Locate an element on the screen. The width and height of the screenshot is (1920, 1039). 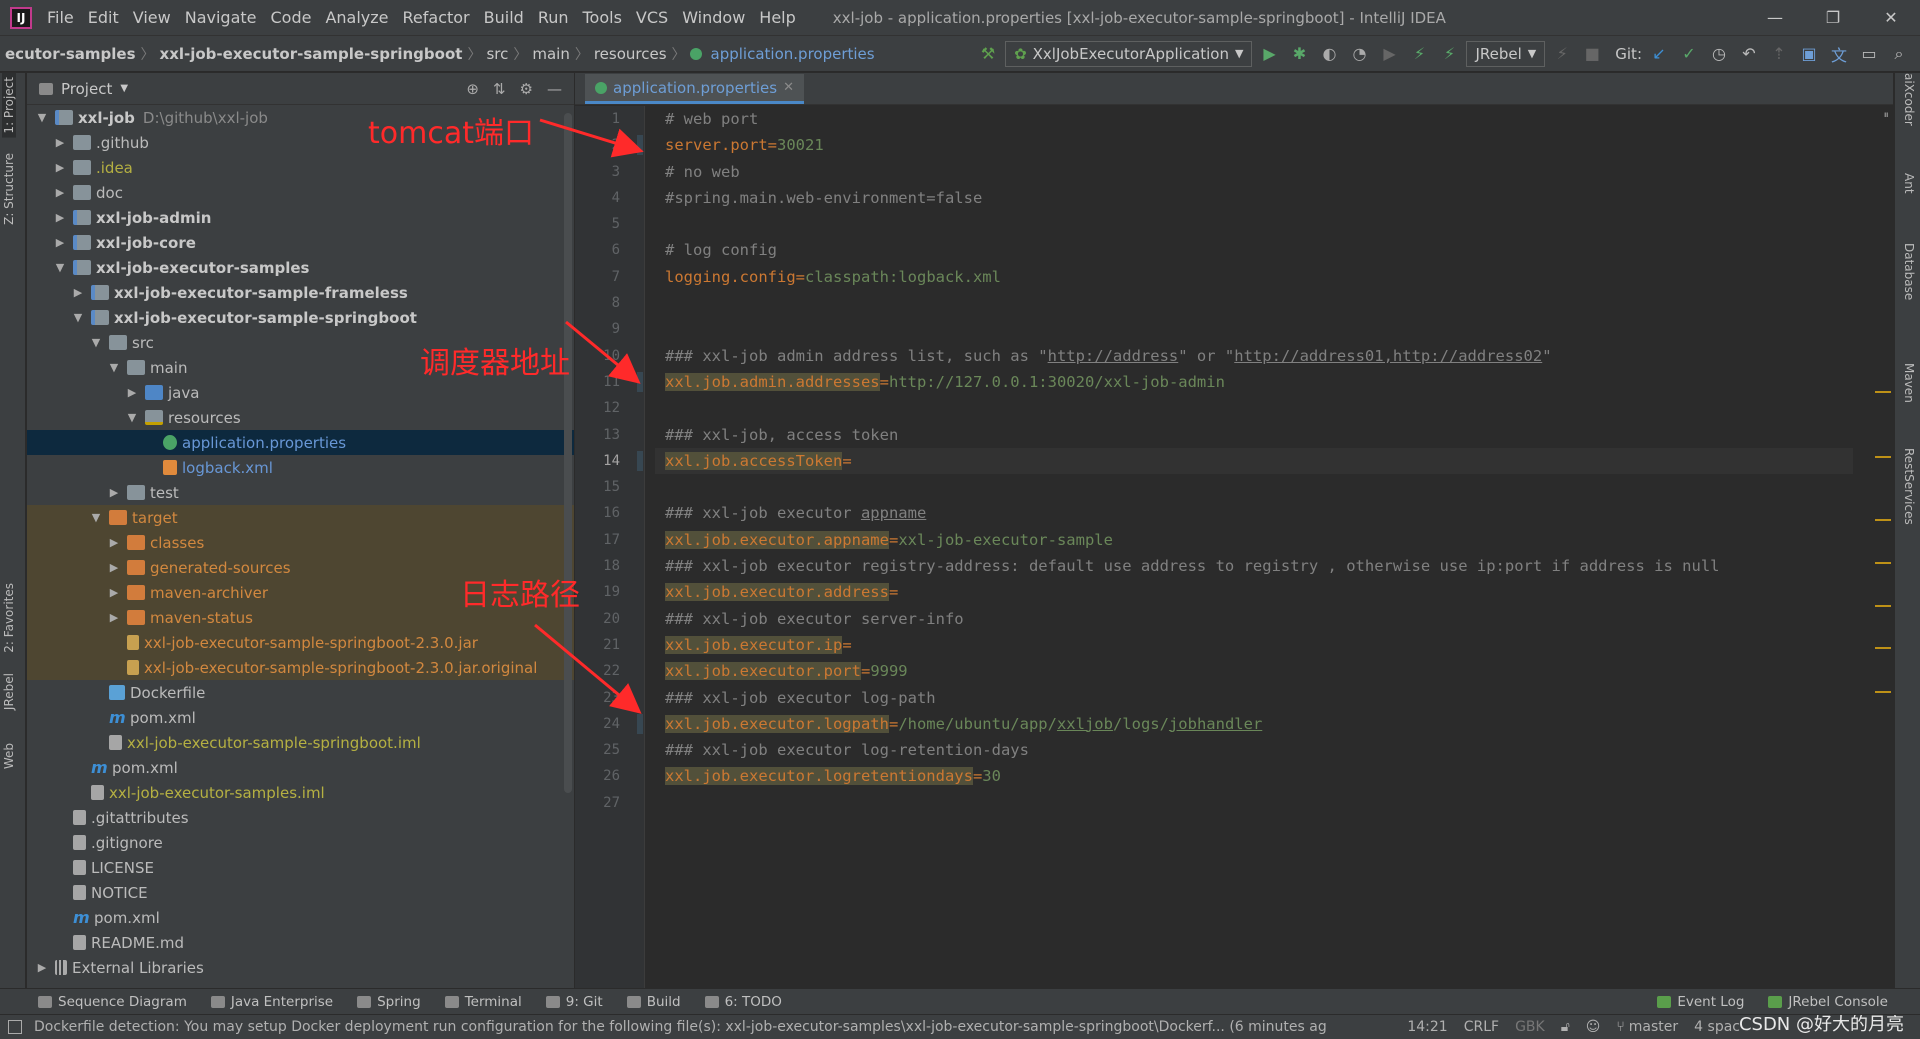
git-commit-icon: ✓ is located at coordinates (1689, 54).